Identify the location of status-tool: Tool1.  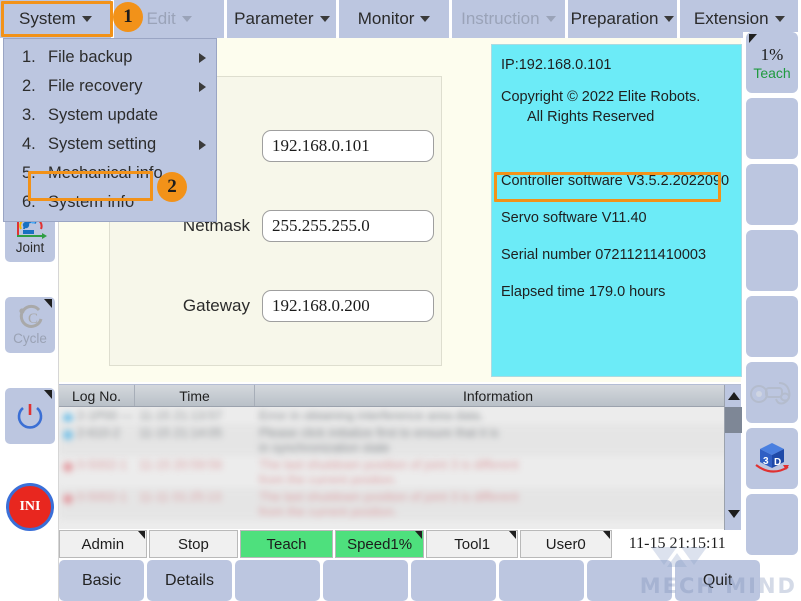
(472, 544).